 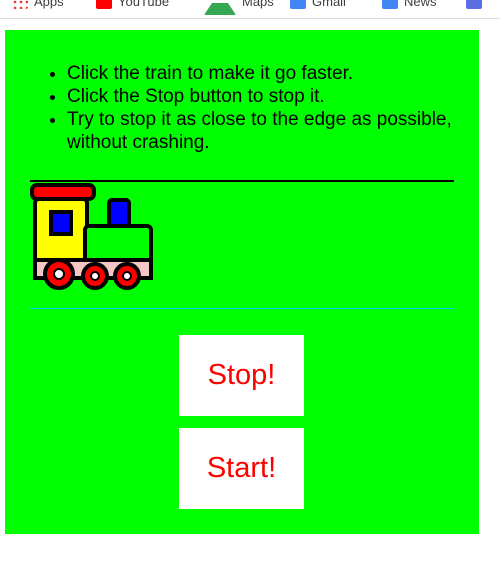 I want to click on bookmark-maps: Maps, so click(x=239, y=7).